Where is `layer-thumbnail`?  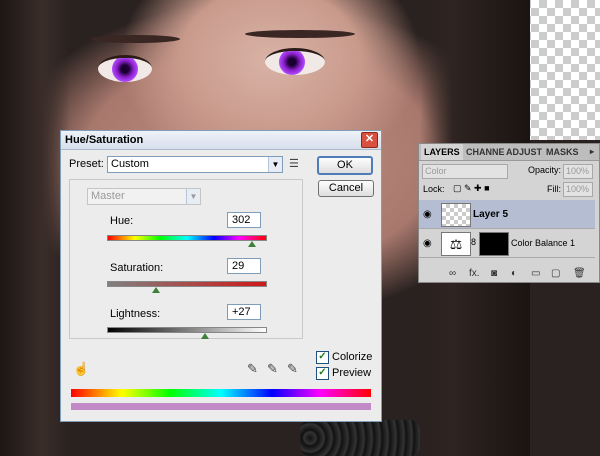
layer-thumbnail is located at coordinates (456, 215).